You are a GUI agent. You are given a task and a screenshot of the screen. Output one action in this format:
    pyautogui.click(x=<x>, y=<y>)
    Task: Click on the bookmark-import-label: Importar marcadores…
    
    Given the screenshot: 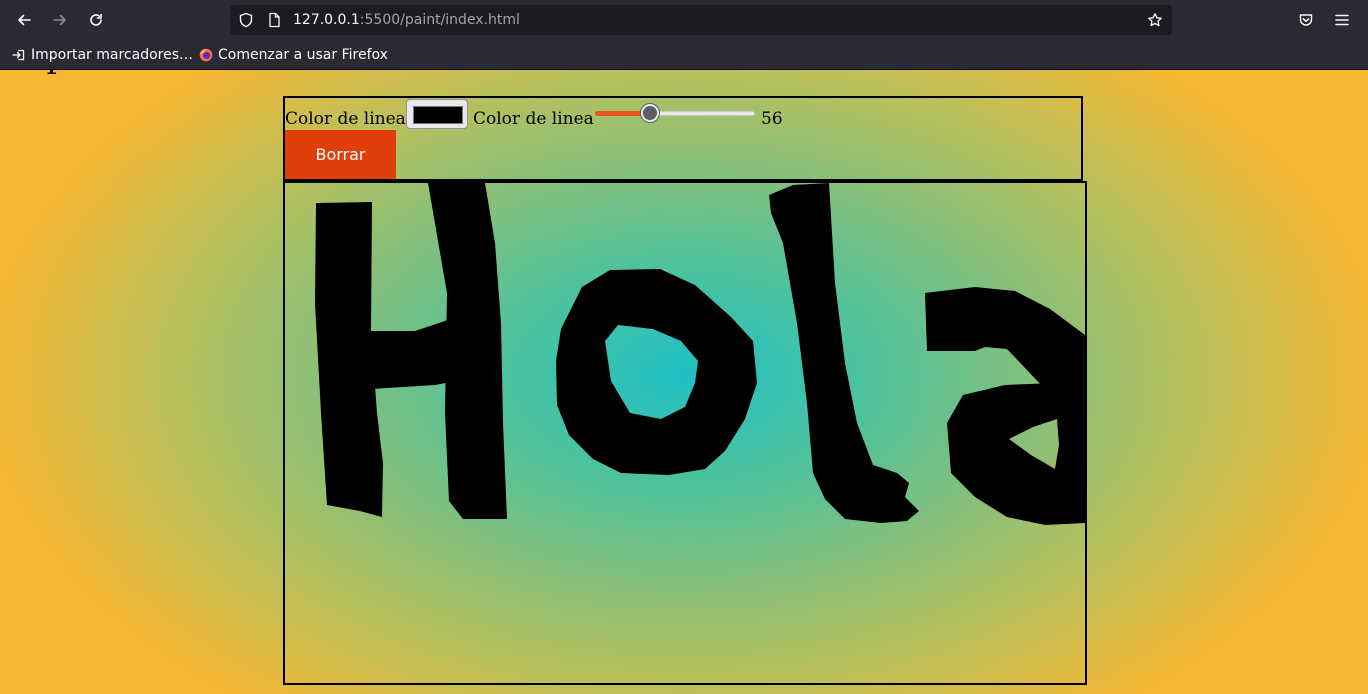 What is the action you would take?
    pyautogui.click(x=112, y=55)
    